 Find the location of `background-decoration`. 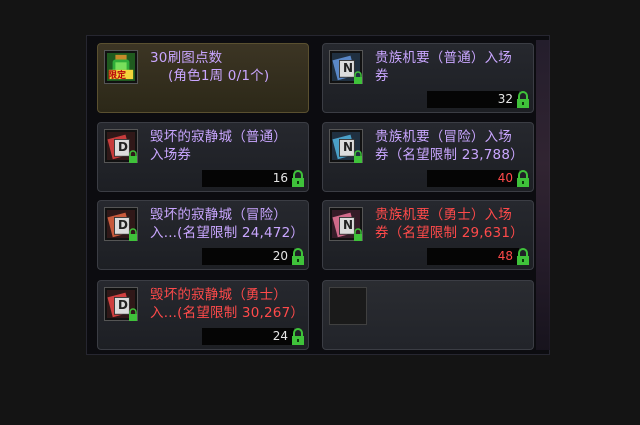

background-decoration is located at coordinates (543, 195).